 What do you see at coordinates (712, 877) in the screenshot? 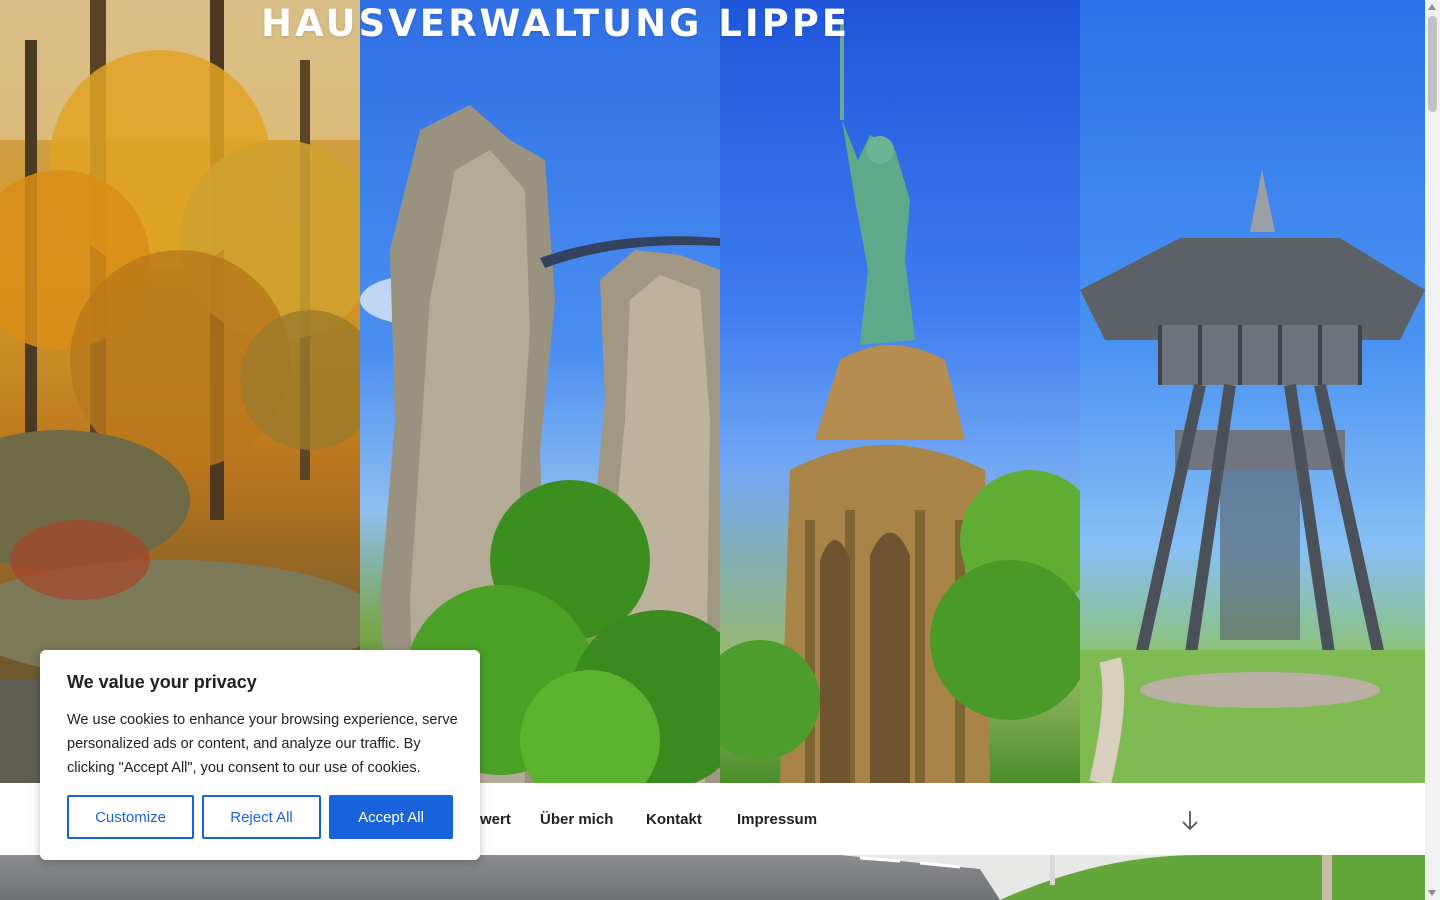
I see `street-image` at bounding box center [712, 877].